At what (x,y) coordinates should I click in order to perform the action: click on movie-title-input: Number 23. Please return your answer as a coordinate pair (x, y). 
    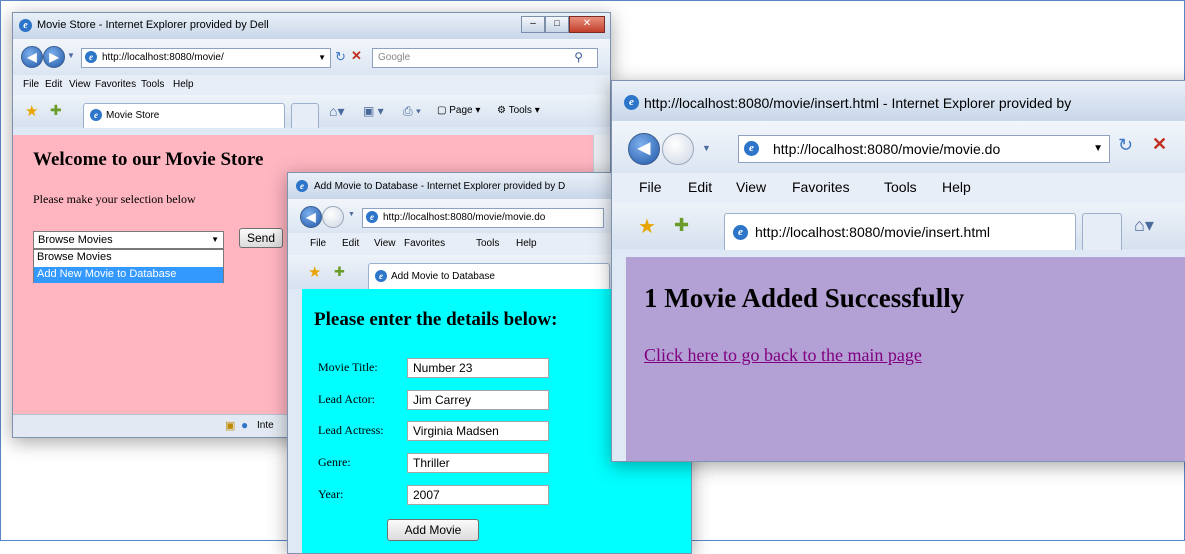
    Looking at the image, I should click on (478, 368).